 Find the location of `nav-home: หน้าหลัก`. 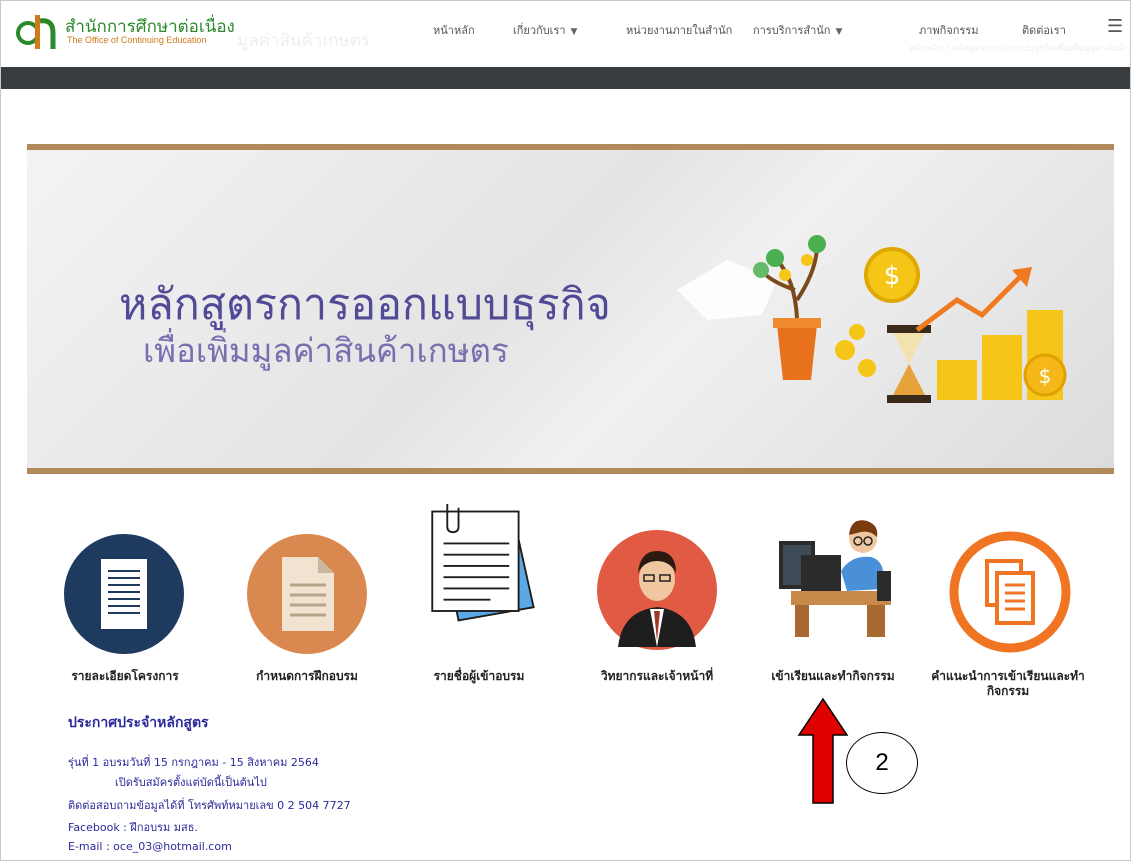

nav-home: หน้าหลัก is located at coordinates (454, 30).